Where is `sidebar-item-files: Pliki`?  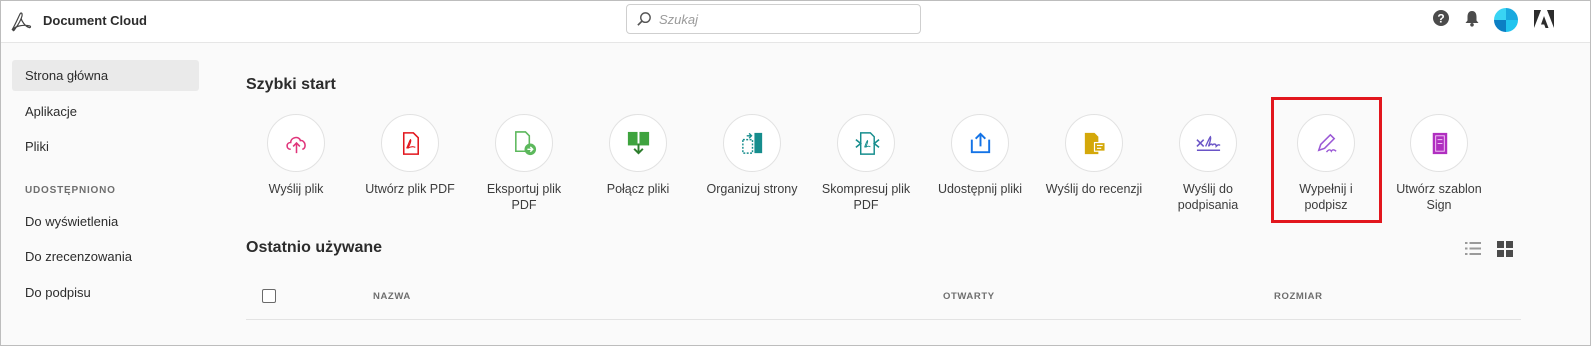 sidebar-item-files: Pliki is located at coordinates (105, 146).